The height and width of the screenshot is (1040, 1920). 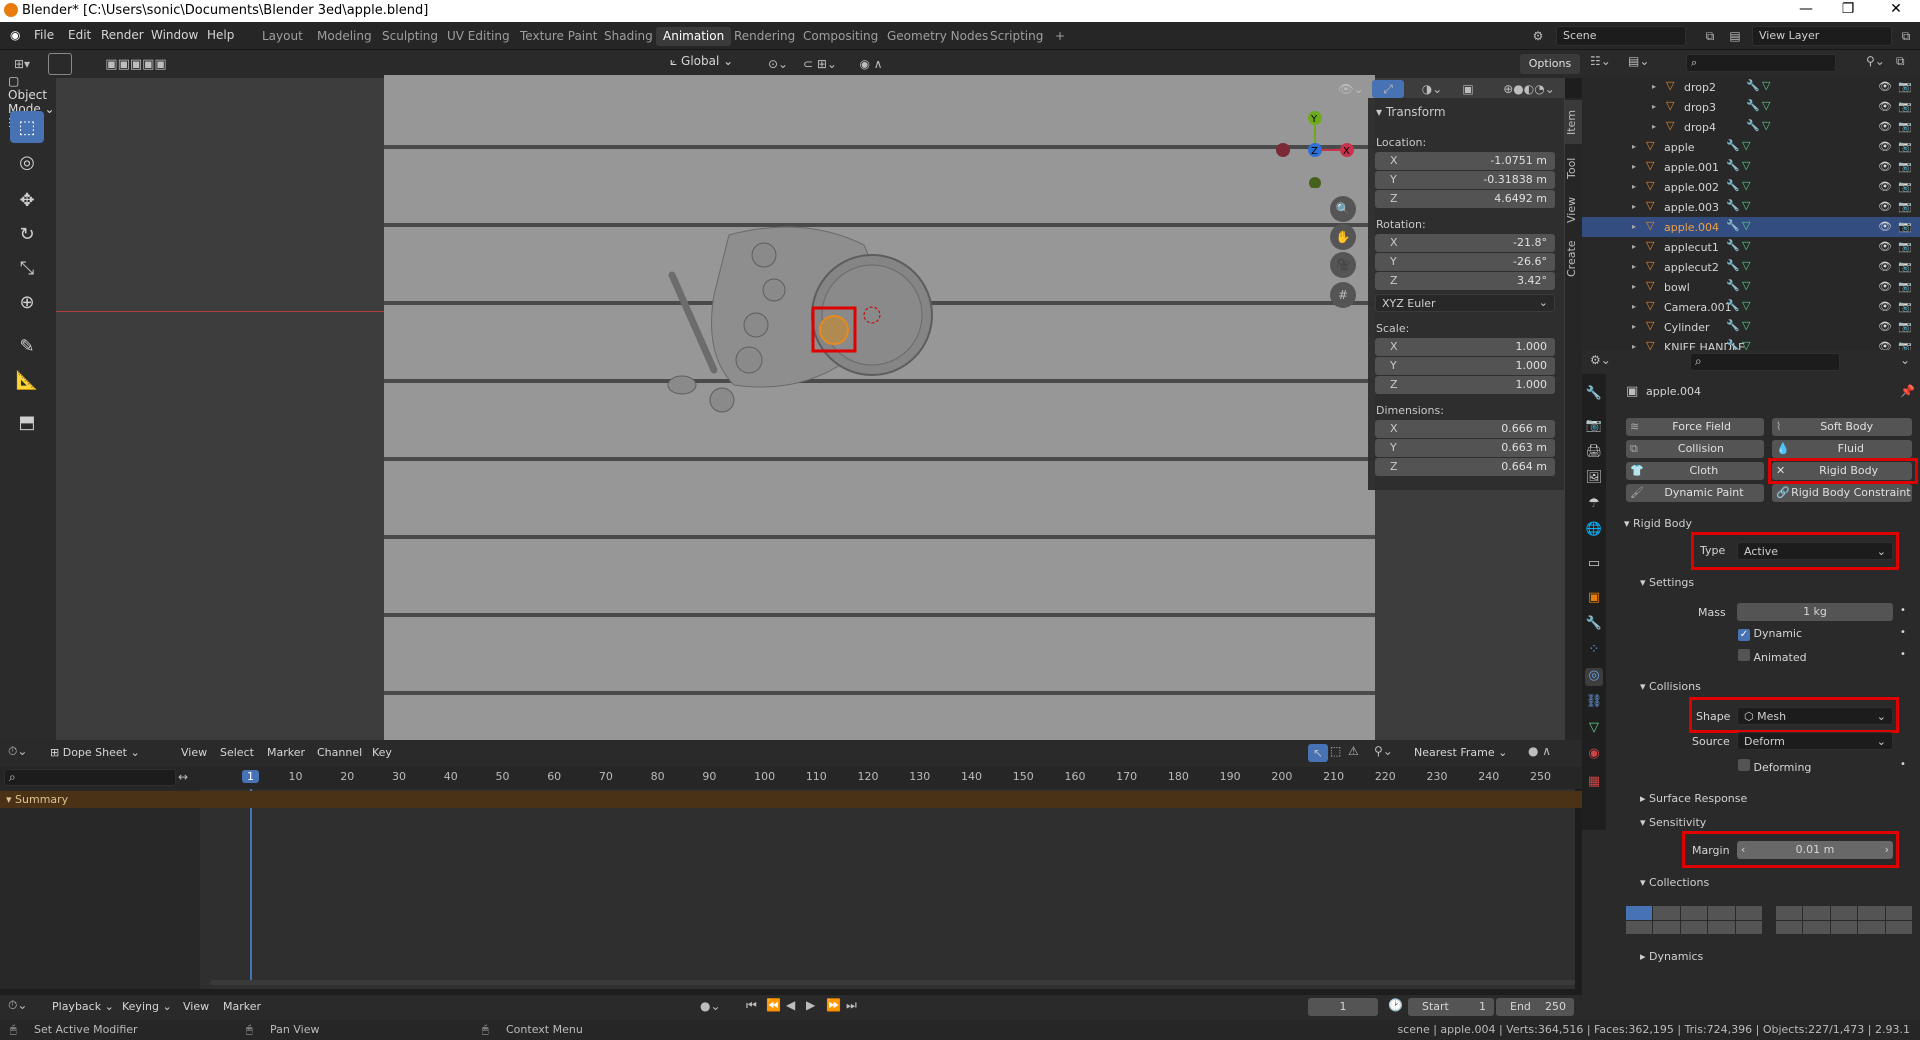 What do you see at coordinates (1343, 237) in the screenshot?
I see `pan-hand-icon: ✋` at bounding box center [1343, 237].